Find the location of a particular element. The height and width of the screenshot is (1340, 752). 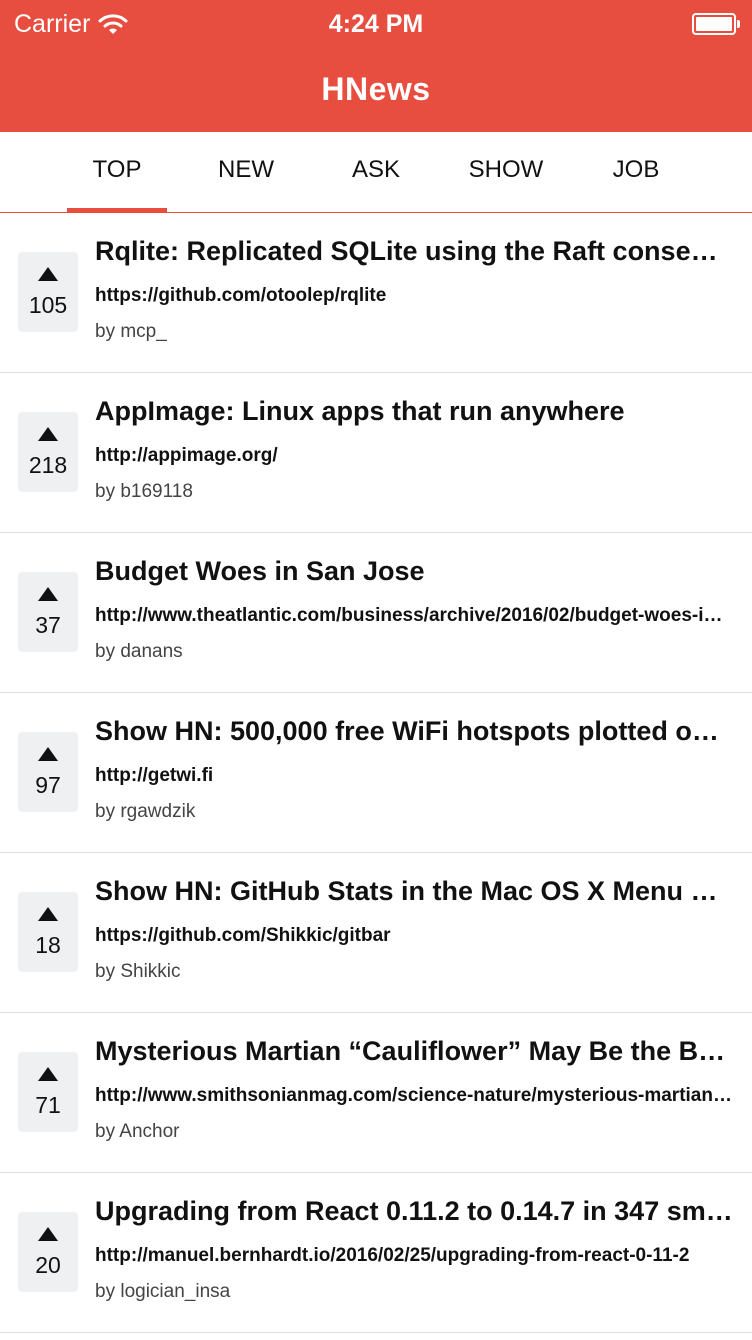

story-author: by logician_insa is located at coordinates (163, 1291).